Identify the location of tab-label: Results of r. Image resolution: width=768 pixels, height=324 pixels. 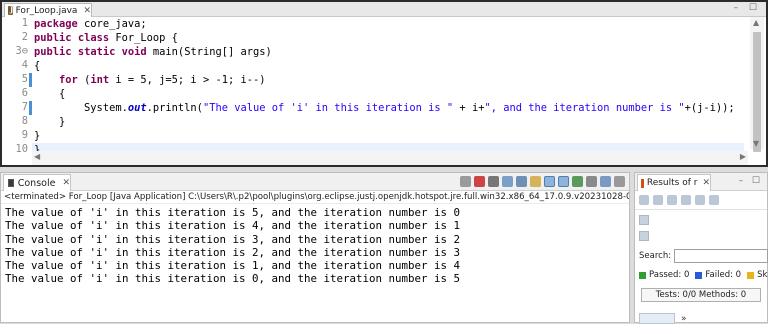
(672, 183).